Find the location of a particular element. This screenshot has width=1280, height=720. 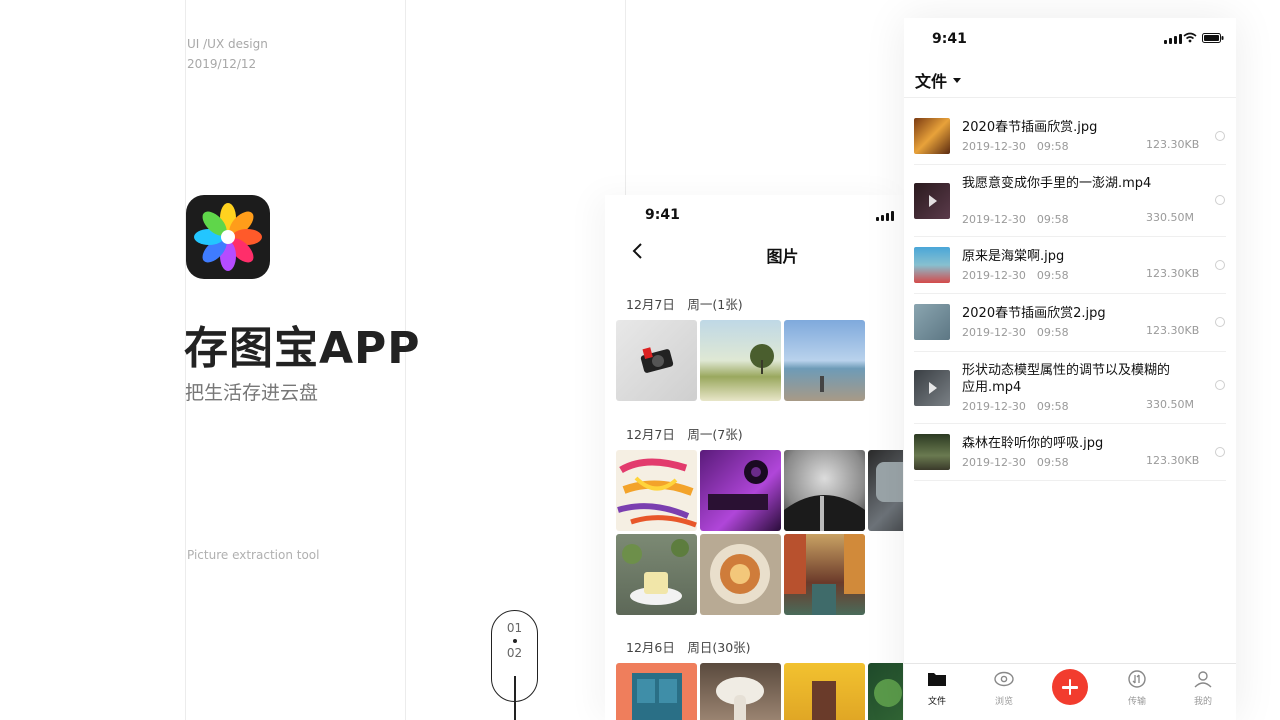

synth-purple-photo is located at coordinates (738, 485).